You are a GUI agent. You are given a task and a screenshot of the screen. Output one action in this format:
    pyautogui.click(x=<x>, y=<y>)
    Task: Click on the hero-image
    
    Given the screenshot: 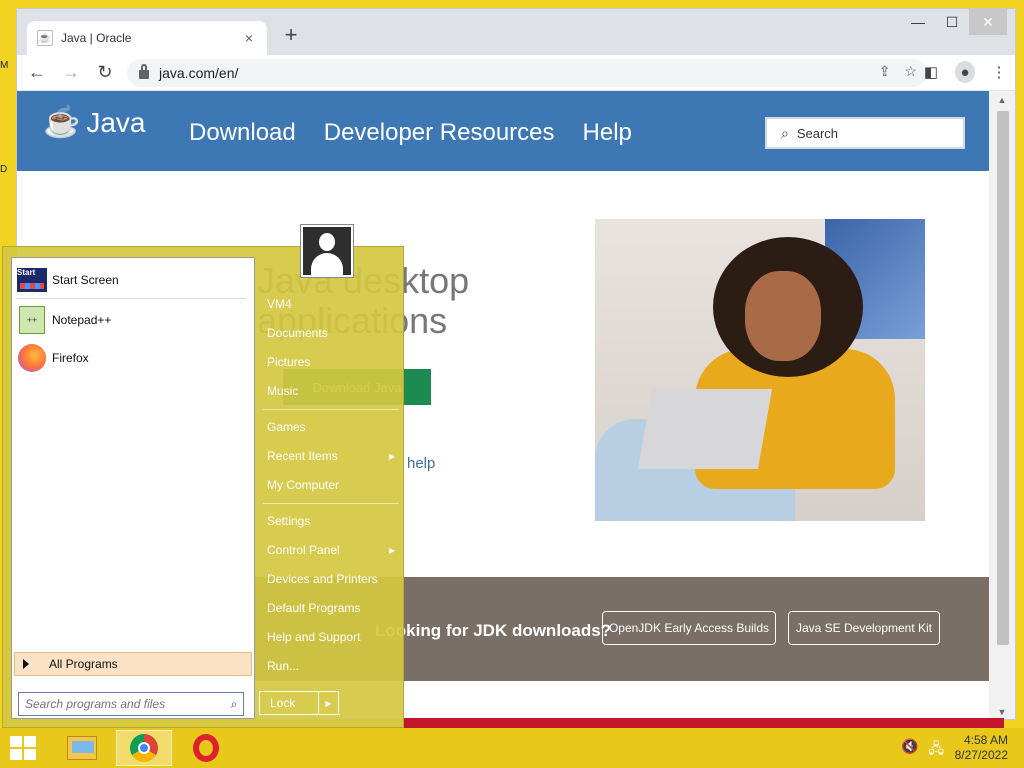 What is the action you would take?
    pyautogui.click(x=760, y=370)
    